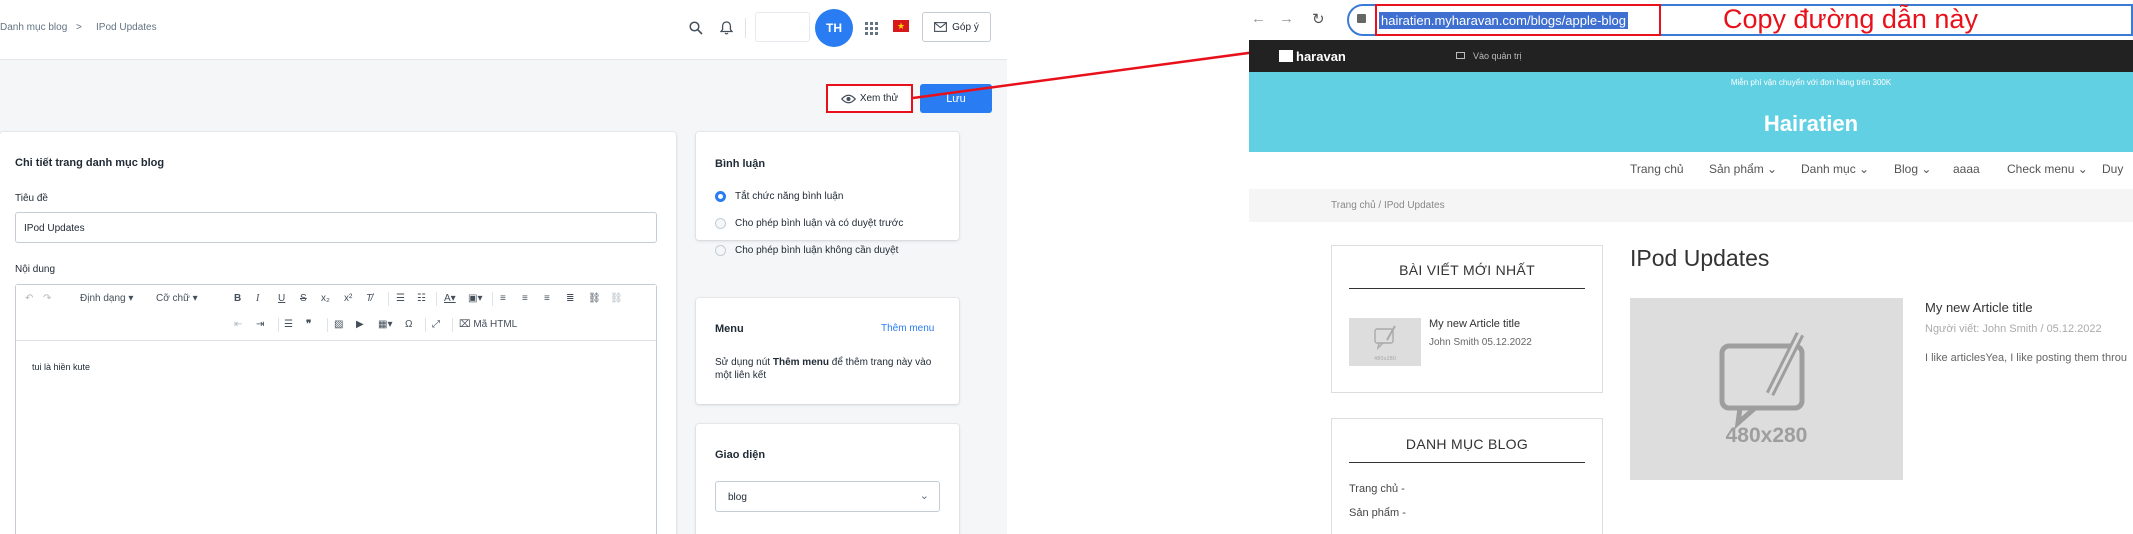  Describe the element at coordinates (1762, 380) in the screenshot. I see `placeholder-image-icon` at that location.